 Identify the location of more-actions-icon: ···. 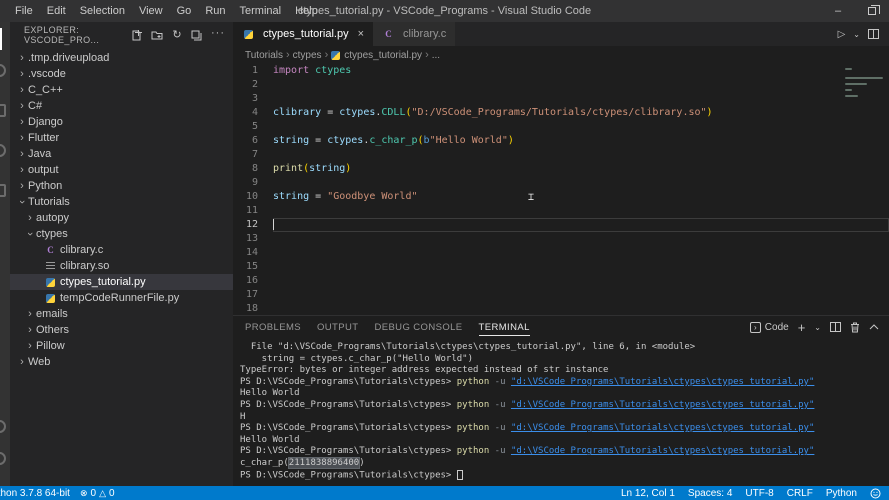
(218, 33).